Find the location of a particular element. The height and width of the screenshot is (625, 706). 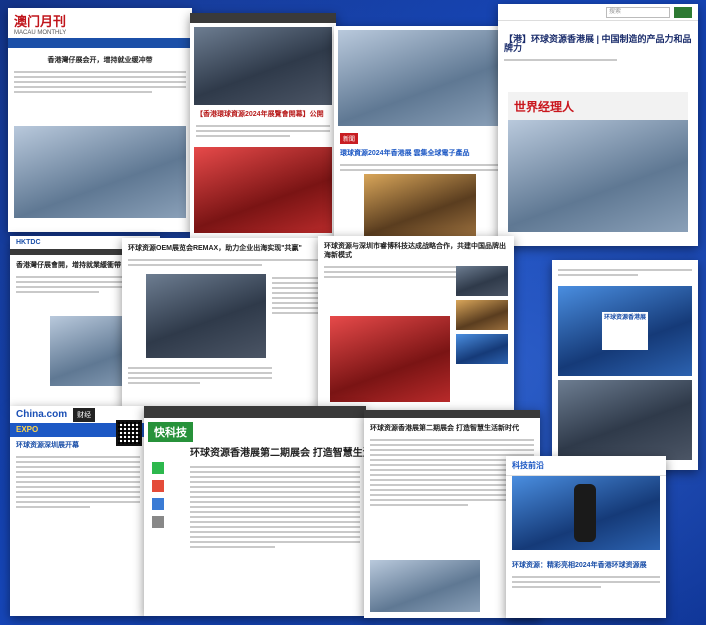

booth-sign: 环球资源香港展 is located at coordinates (625, 331).